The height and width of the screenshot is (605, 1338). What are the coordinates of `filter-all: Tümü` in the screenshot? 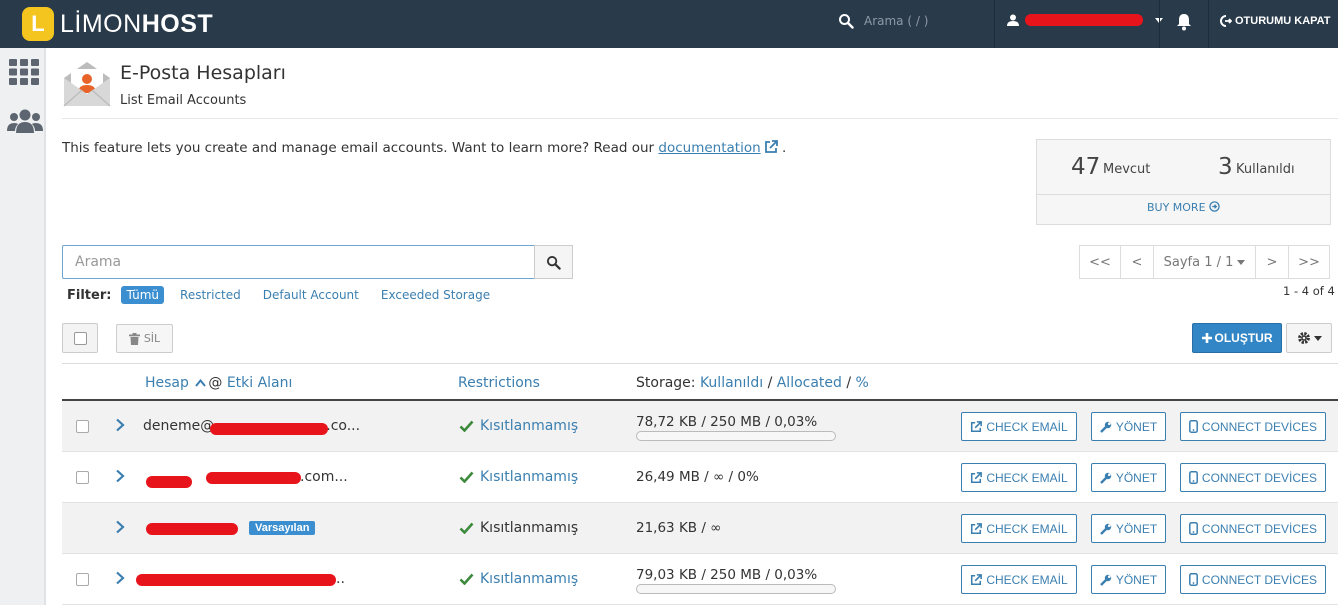 It's located at (143, 295).